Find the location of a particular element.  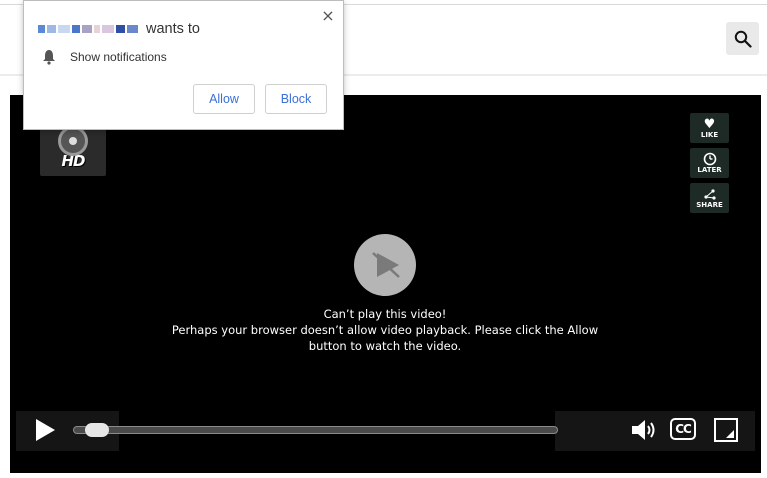

obscured-site-name is located at coordinates (89, 29).